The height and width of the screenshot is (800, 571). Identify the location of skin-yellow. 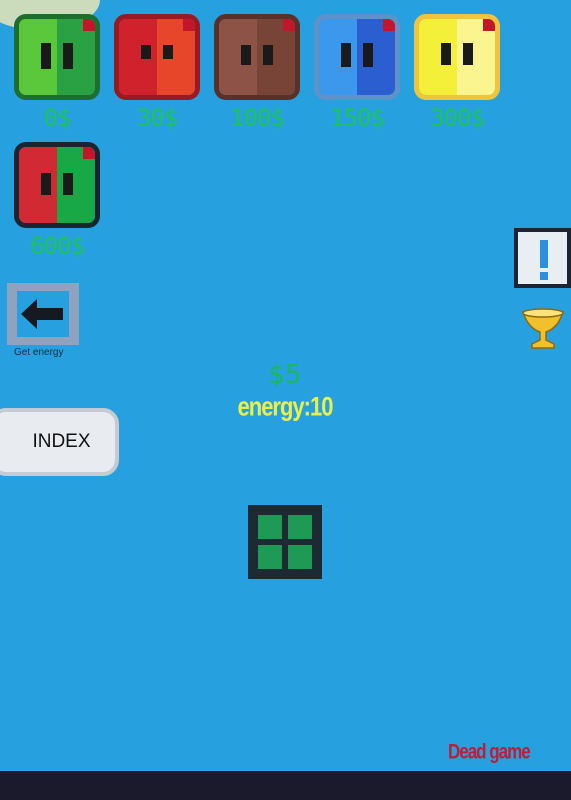
(457, 57).